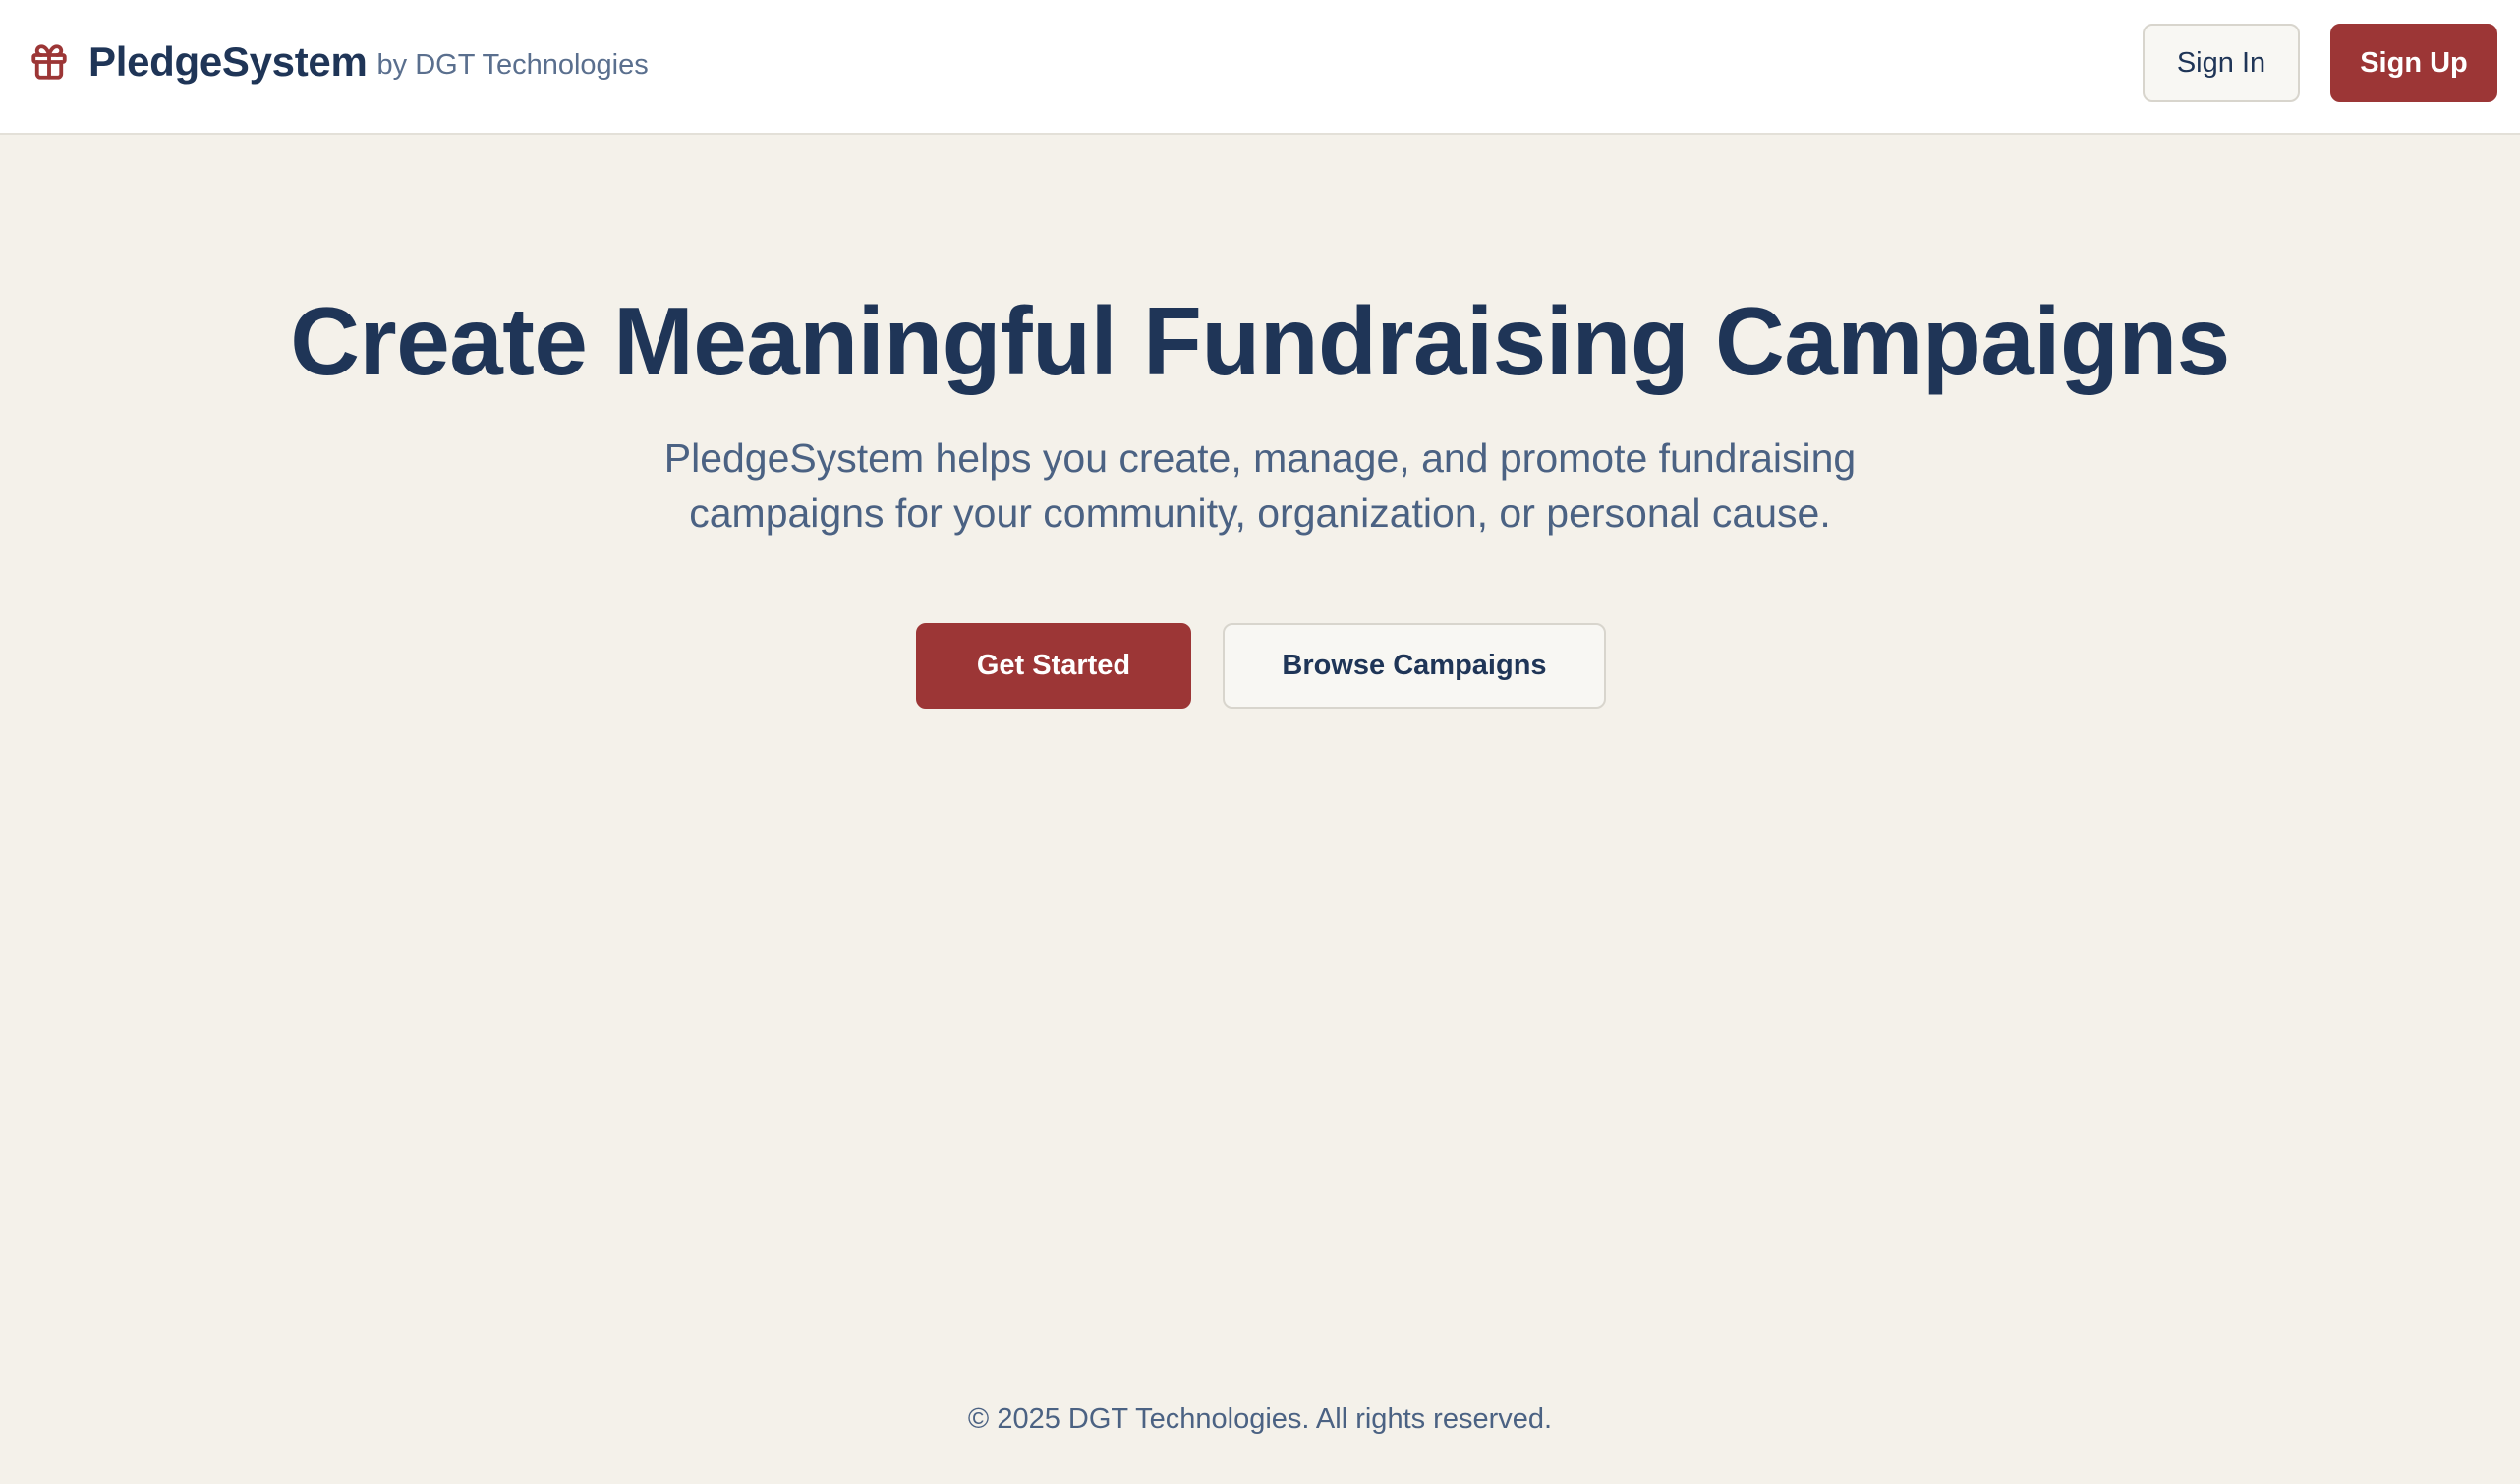 Image resolution: width=2520 pixels, height=1484 pixels. I want to click on brand-name: PledgeSystem, so click(228, 61).